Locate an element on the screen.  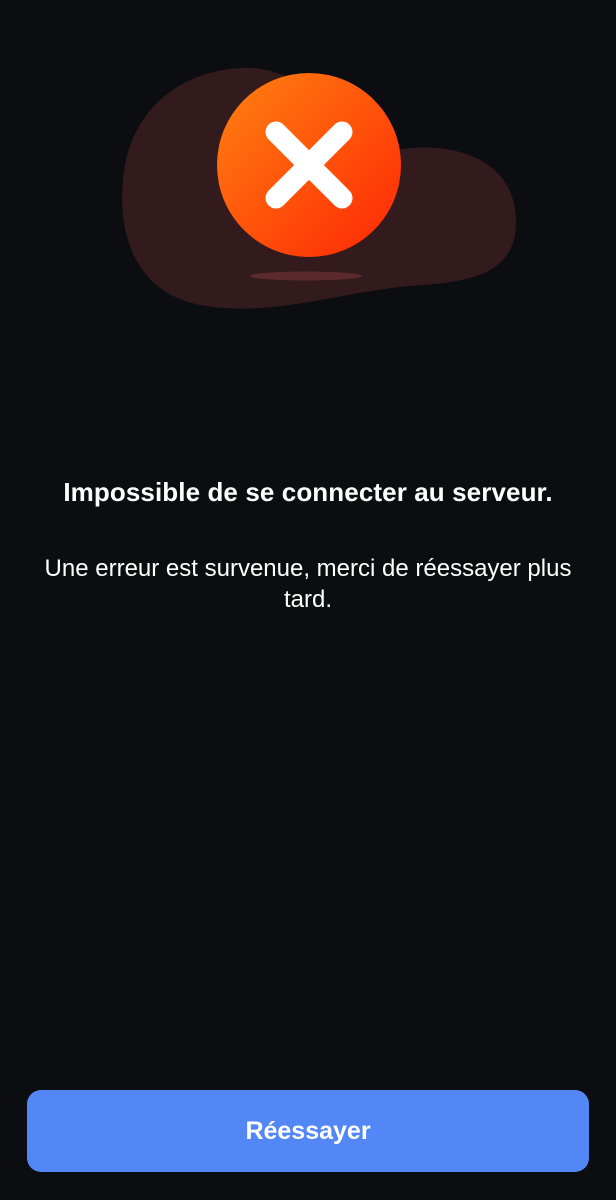
drop-shadow is located at coordinates (306, 276).